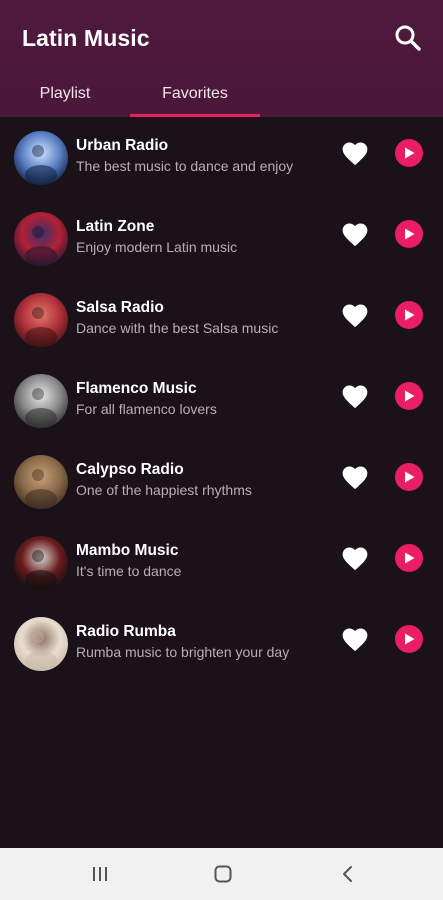  What do you see at coordinates (146, 409) in the screenshot?
I see `station-subtitle: For all flamenco lovers` at bounding box center [146, 409].